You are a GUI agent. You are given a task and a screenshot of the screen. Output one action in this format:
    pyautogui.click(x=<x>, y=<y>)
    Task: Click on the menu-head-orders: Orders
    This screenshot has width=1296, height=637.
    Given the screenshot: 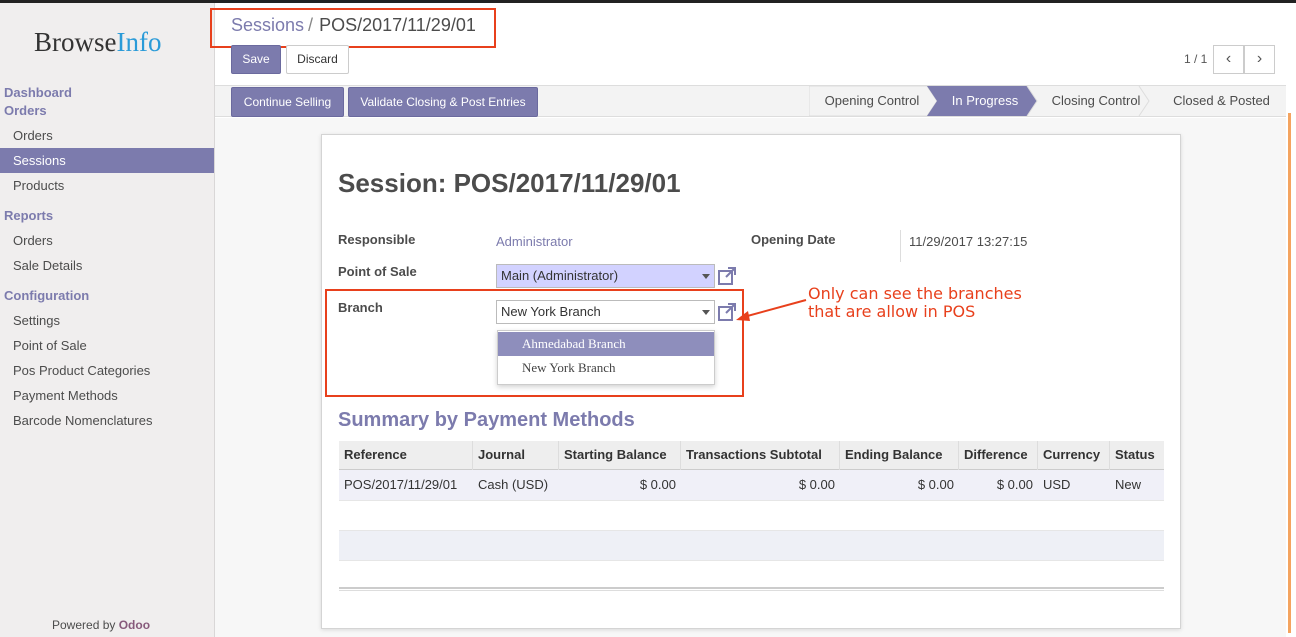 What is the action you would take?
    pyautogui.click(x=107, y=111)
    